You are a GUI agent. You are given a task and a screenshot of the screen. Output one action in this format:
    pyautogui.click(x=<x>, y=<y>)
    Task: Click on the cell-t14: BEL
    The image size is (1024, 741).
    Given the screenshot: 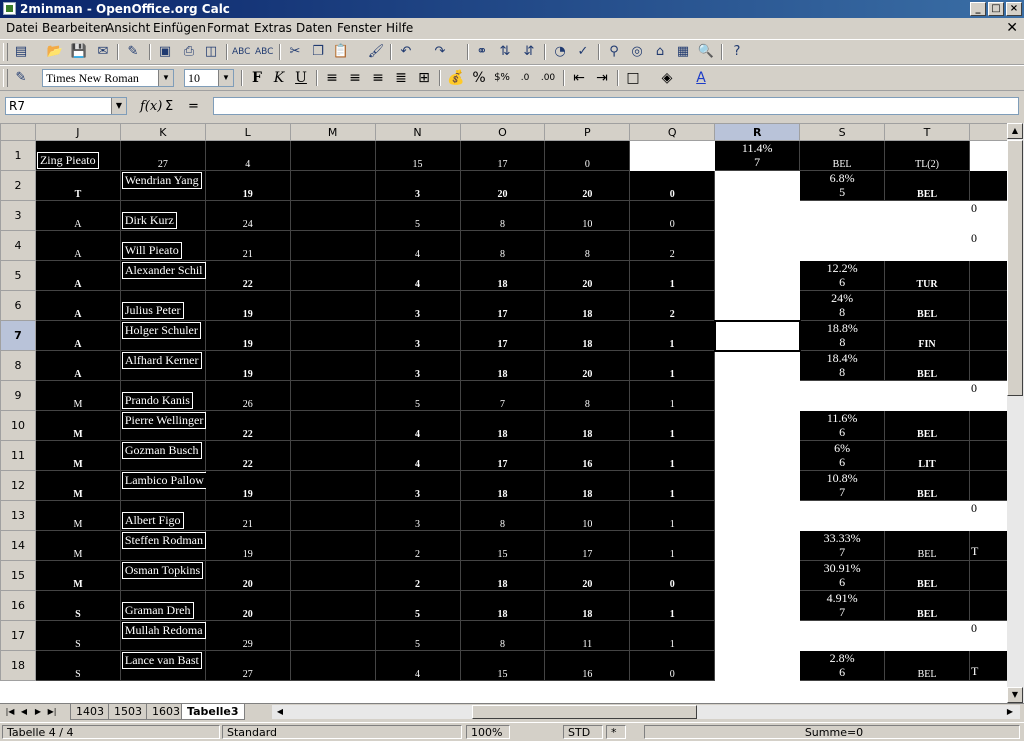 What is the action you would take?
    pyautogui.click(x=927, y=545)
    